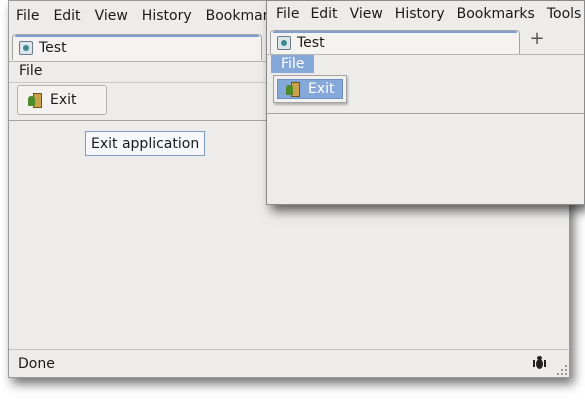 The width and height of the screenshot is (585, 400). Describe the element at coordinates (562, 14) in the screenshot. I see `menu-tools: Tools` at that location.